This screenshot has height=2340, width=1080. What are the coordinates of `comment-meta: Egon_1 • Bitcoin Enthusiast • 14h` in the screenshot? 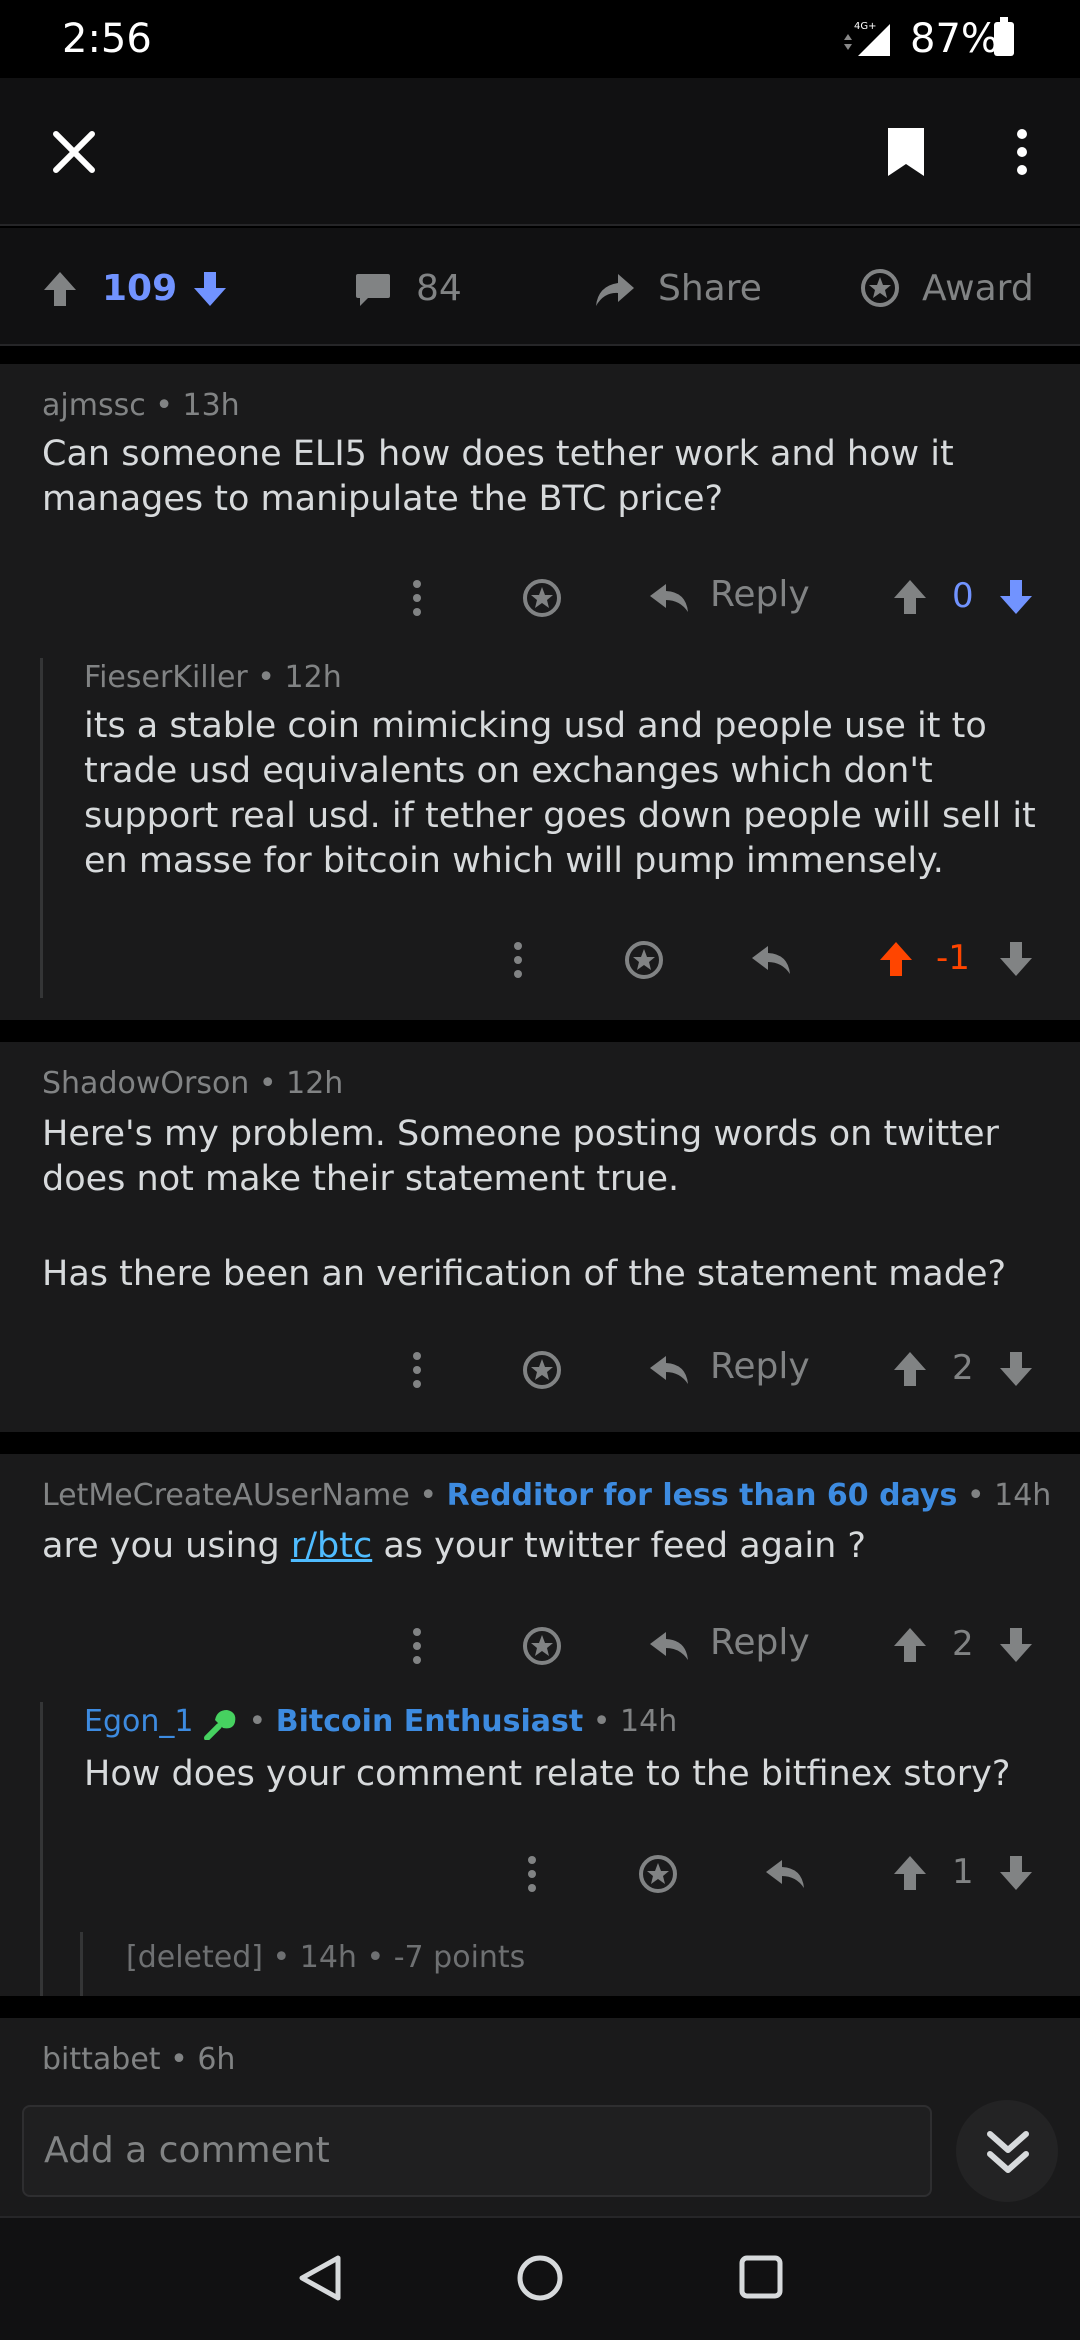 It's located at (381, 1722).